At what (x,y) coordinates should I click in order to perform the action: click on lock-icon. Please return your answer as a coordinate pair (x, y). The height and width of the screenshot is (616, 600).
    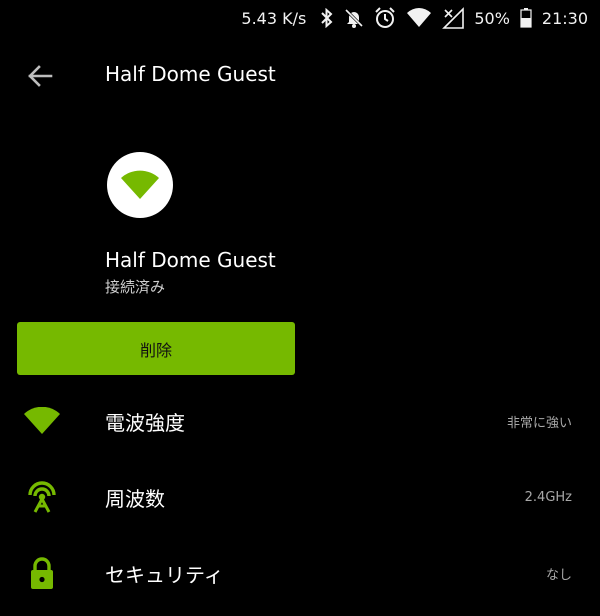
    Looking at the image, I should click on (42, 573).